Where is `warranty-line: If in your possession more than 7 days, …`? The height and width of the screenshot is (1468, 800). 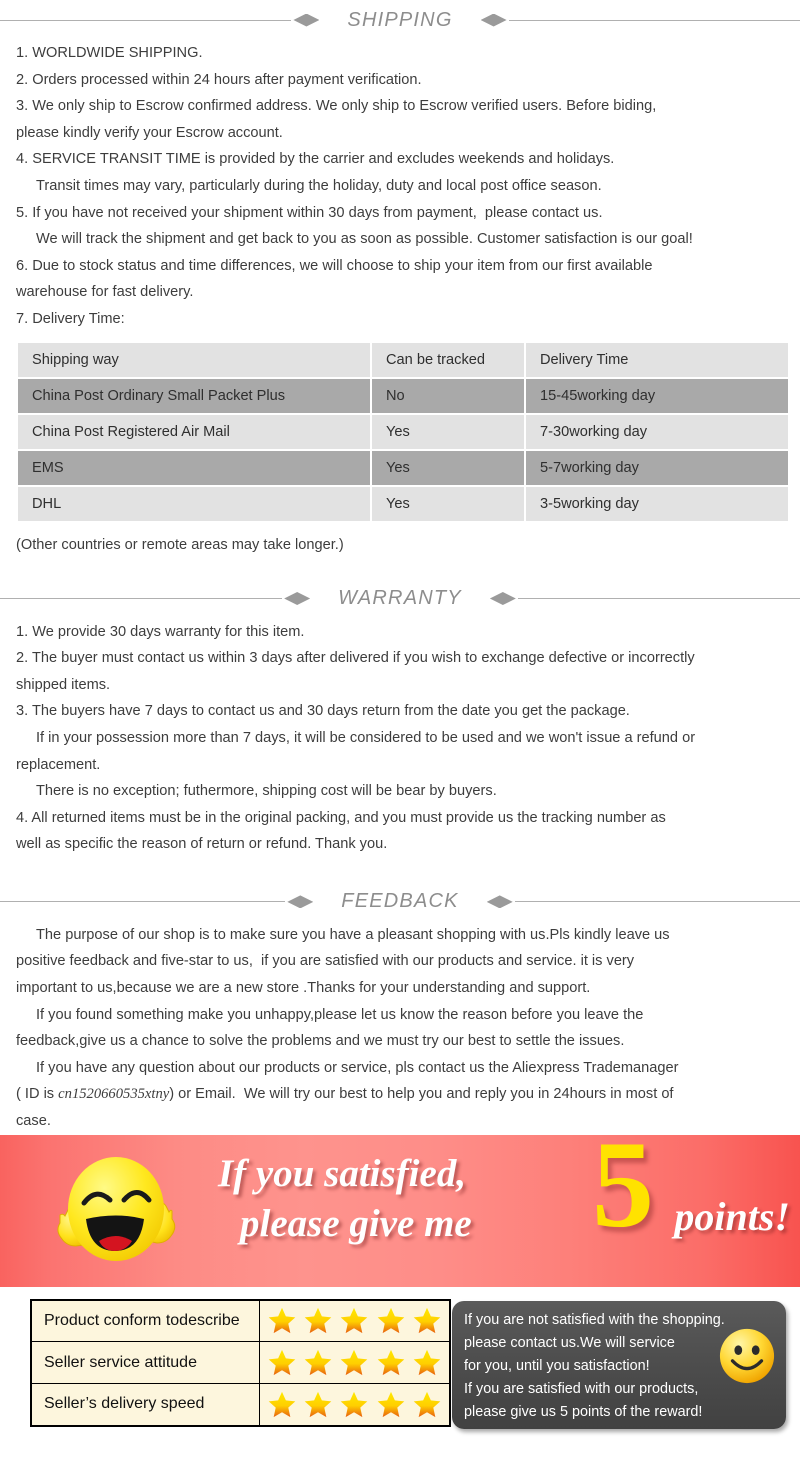 warranty-line: If in your possession more than 7 days, … is located at coordinates (366, 737).